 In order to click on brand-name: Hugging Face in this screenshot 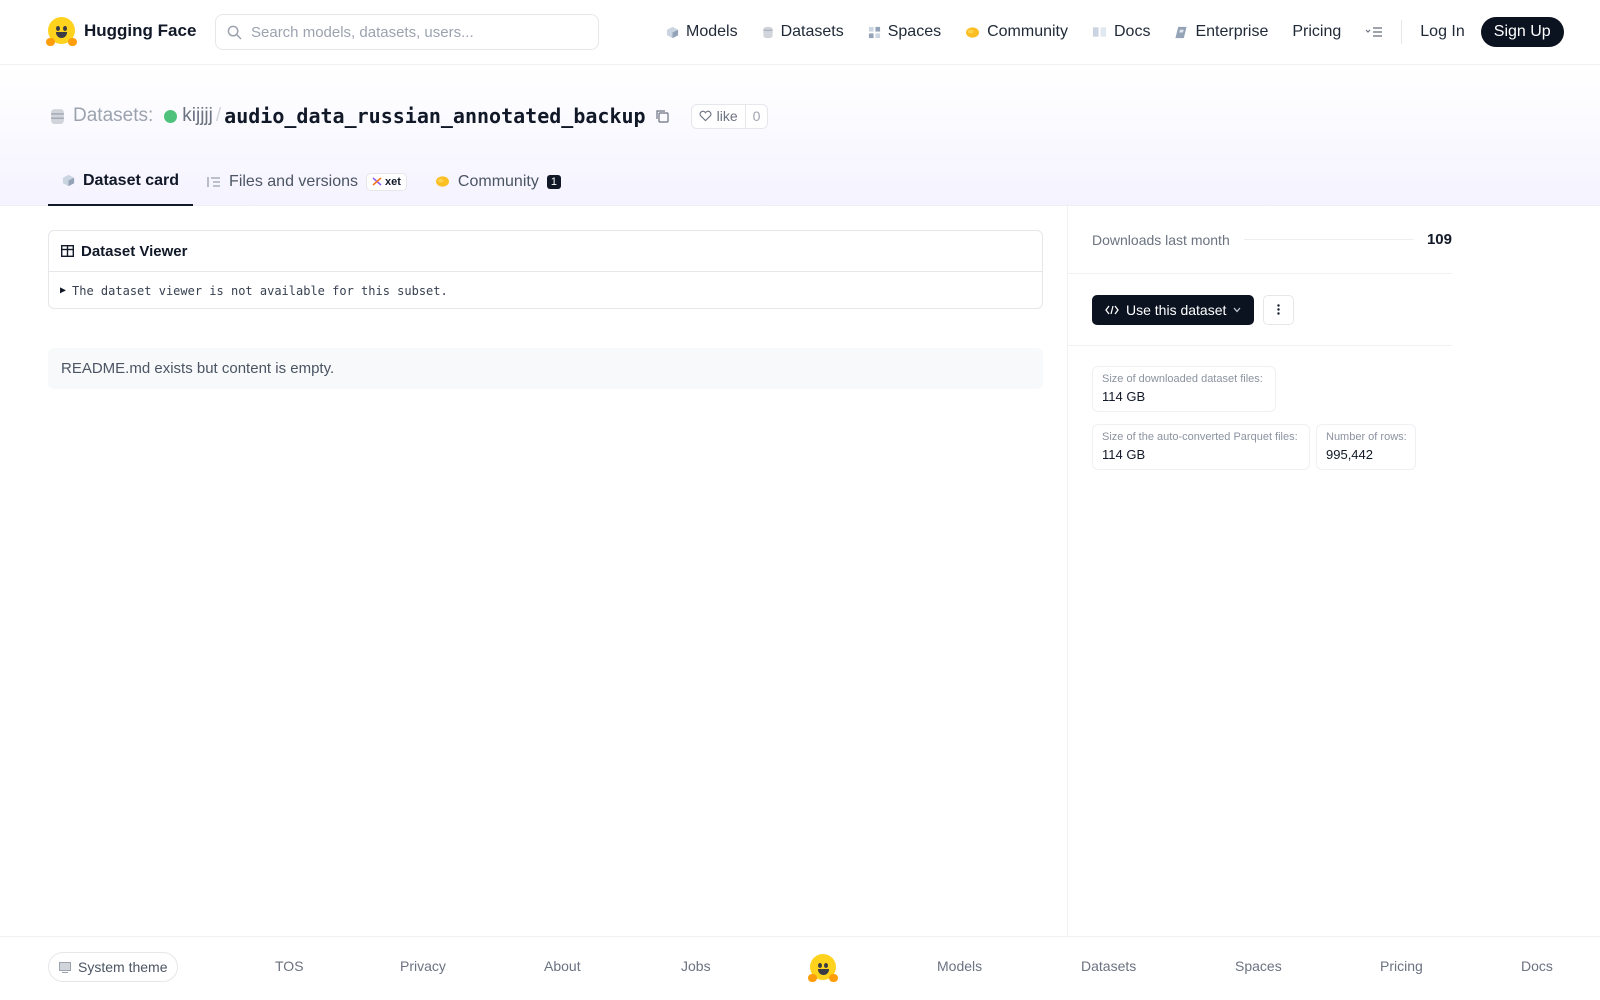, I will do `click(140, 30)`.